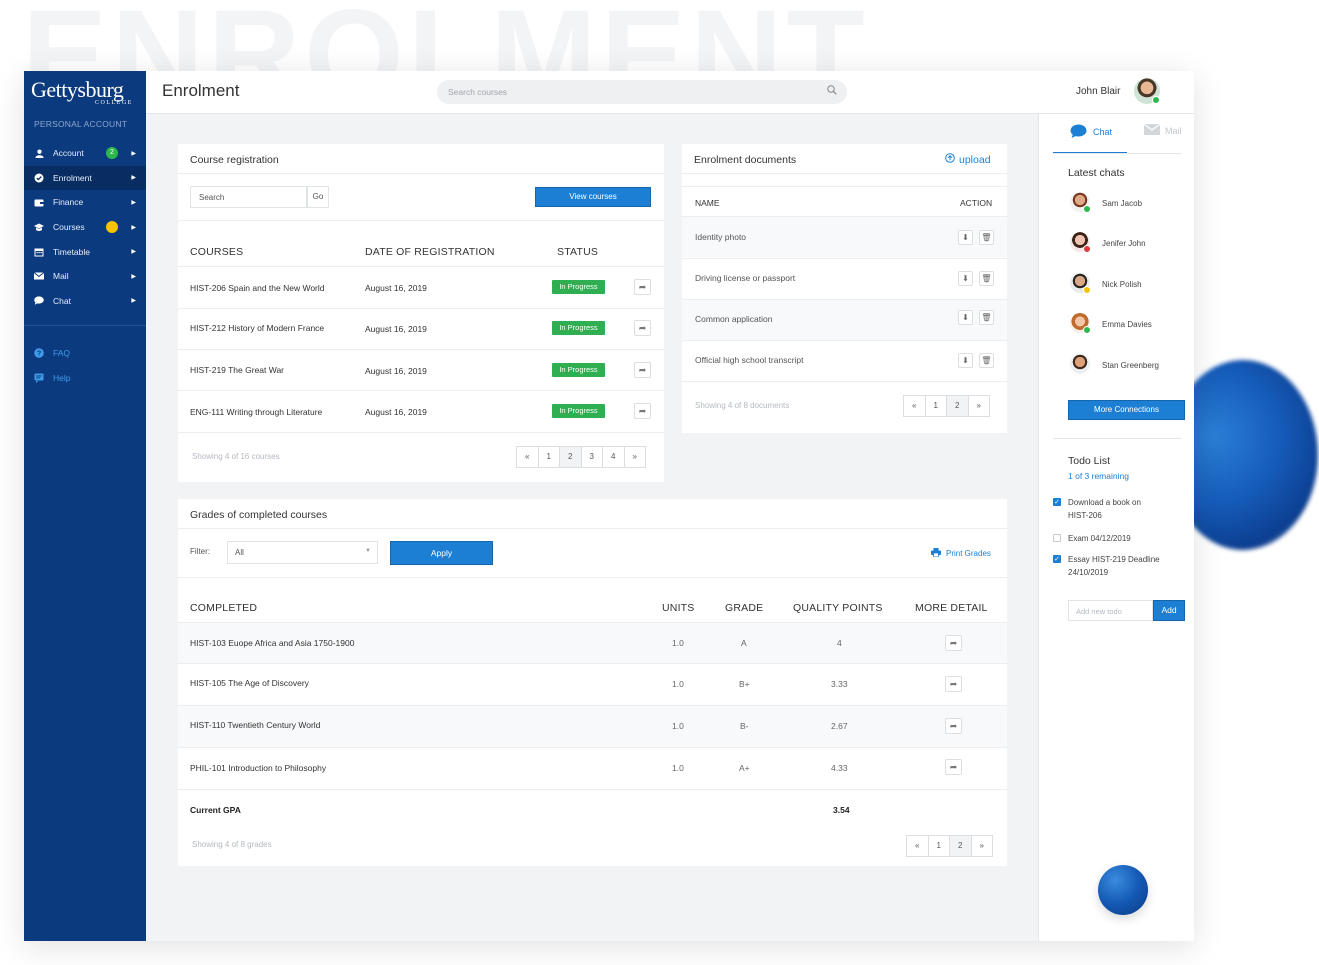  Describe the element at coordinates (1147, 91) in the screenshot. I see `user-avatar` at that location.